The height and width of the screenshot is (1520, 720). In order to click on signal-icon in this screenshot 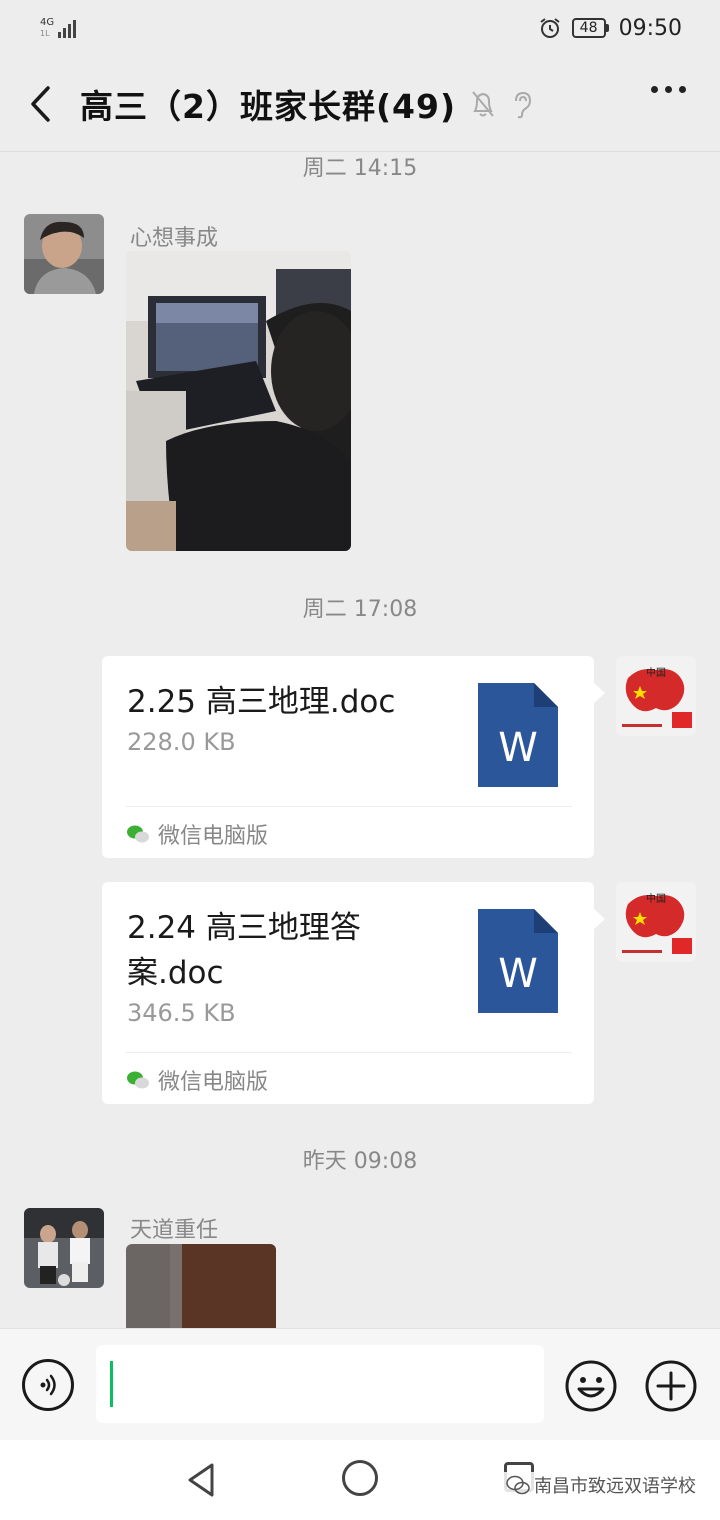, I will do `click(67, 28)`.